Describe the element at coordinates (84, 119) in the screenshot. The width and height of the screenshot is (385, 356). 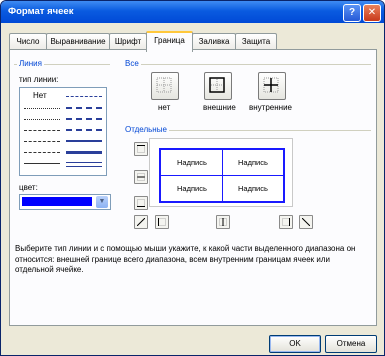
I see `line-style-medium-dash-dot` at that location.